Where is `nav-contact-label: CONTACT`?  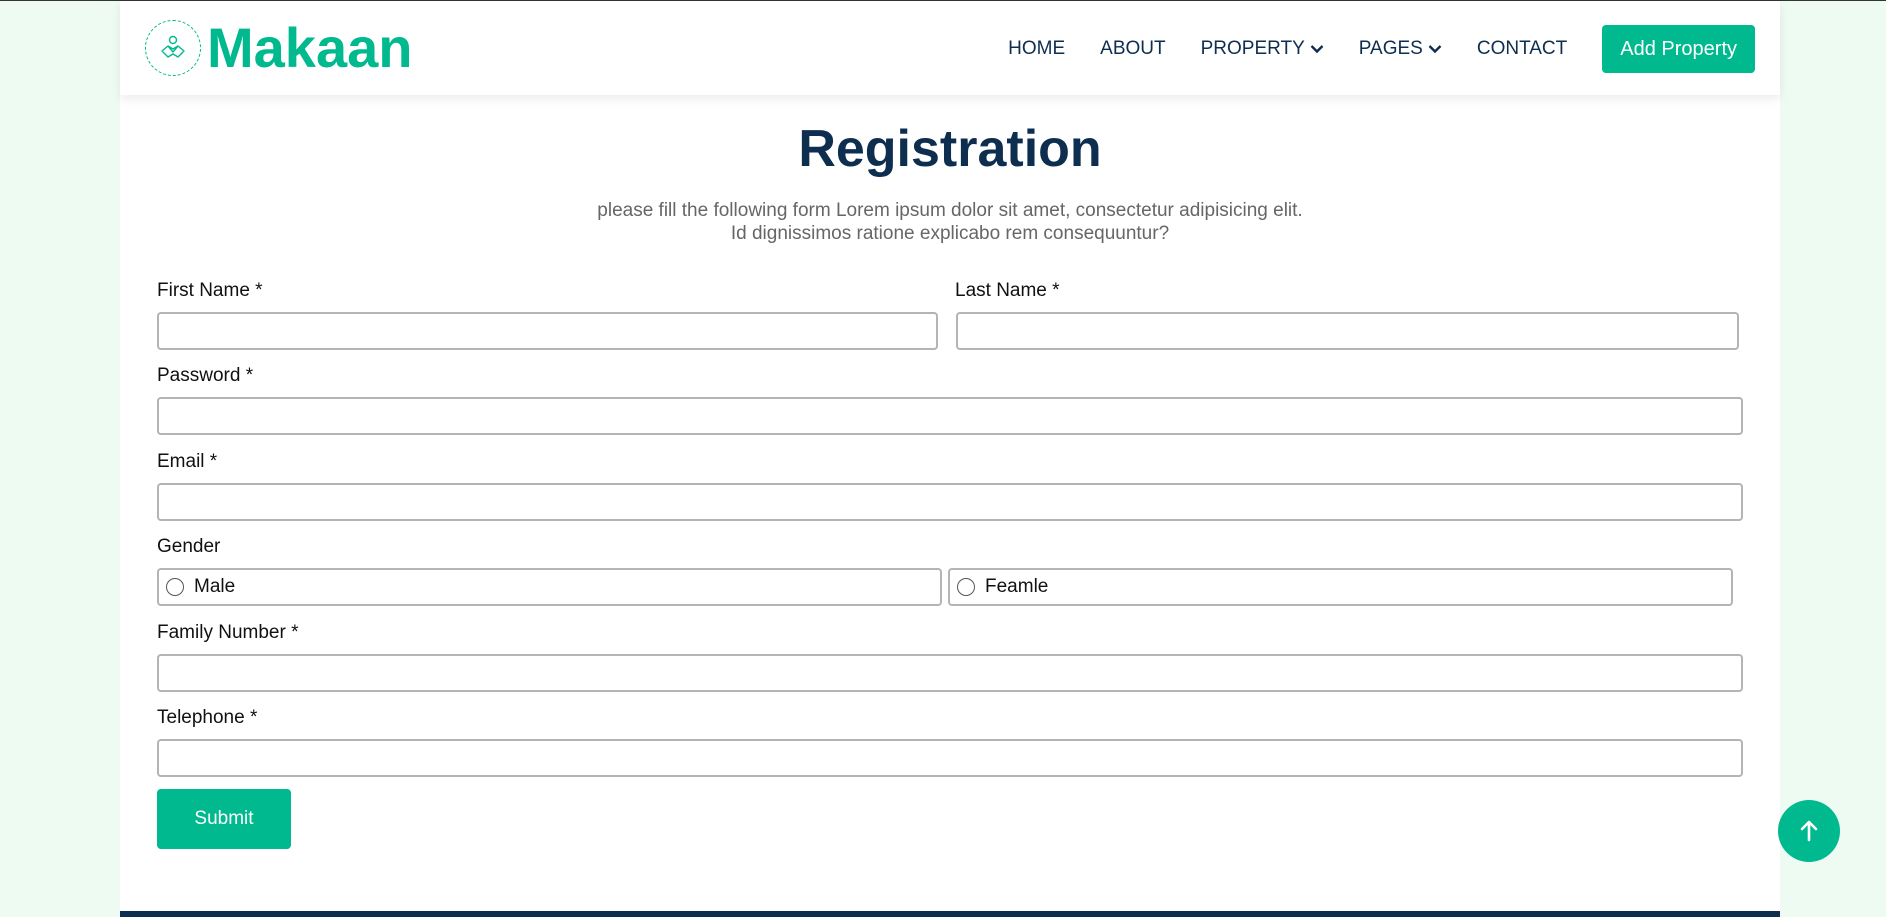
nav-contact-label: CONTACT is located at coordinates (1522, 48).